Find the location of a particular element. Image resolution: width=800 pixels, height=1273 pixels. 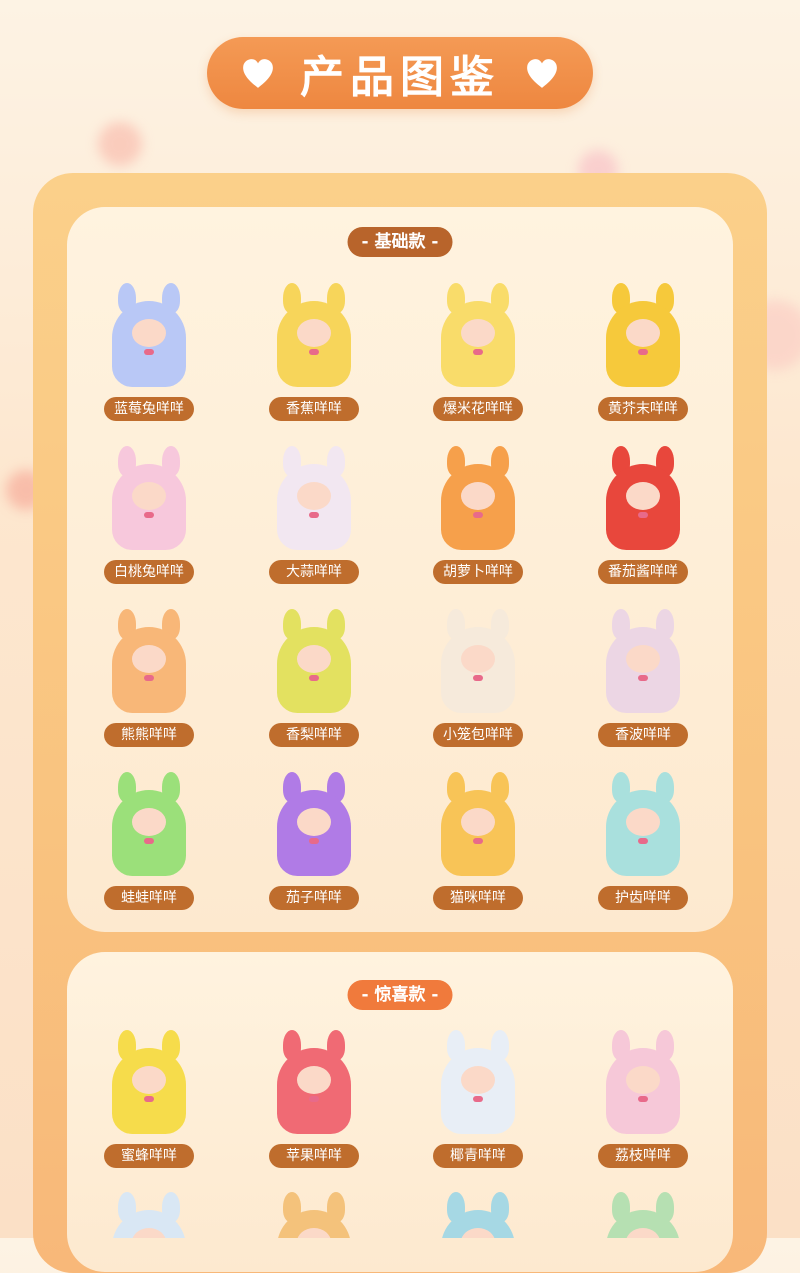

product-label: 香蕉咩咩 is located at coordinates (314, 409).